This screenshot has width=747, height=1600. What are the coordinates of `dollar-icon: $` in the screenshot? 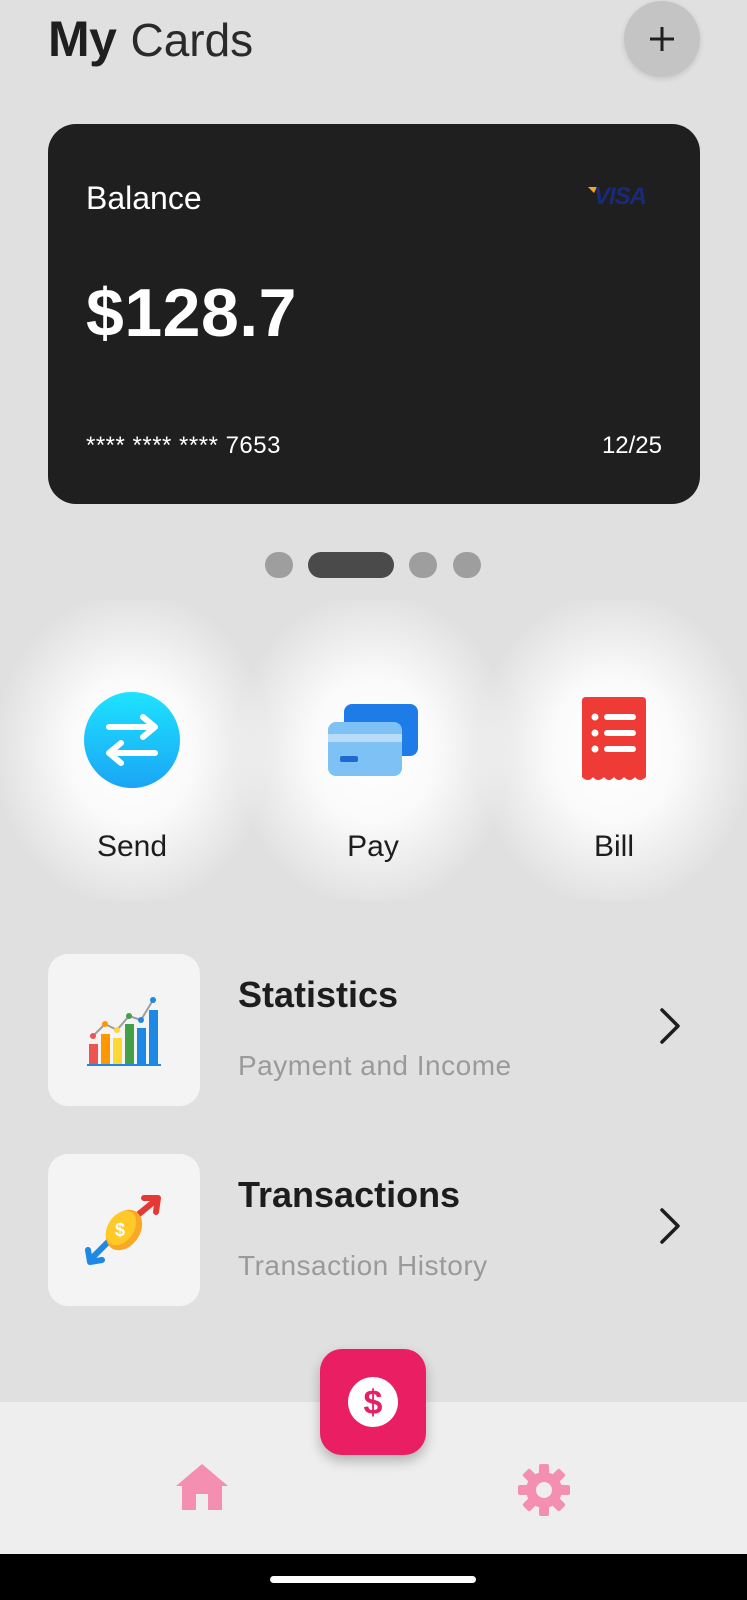 It's located at (373, 1402).